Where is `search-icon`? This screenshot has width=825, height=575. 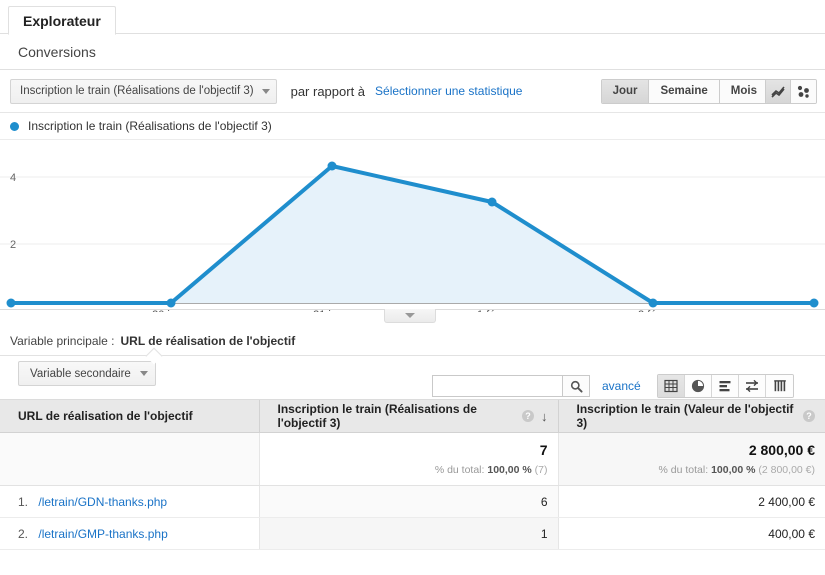
search-icon is located at coordinates (576, 386).